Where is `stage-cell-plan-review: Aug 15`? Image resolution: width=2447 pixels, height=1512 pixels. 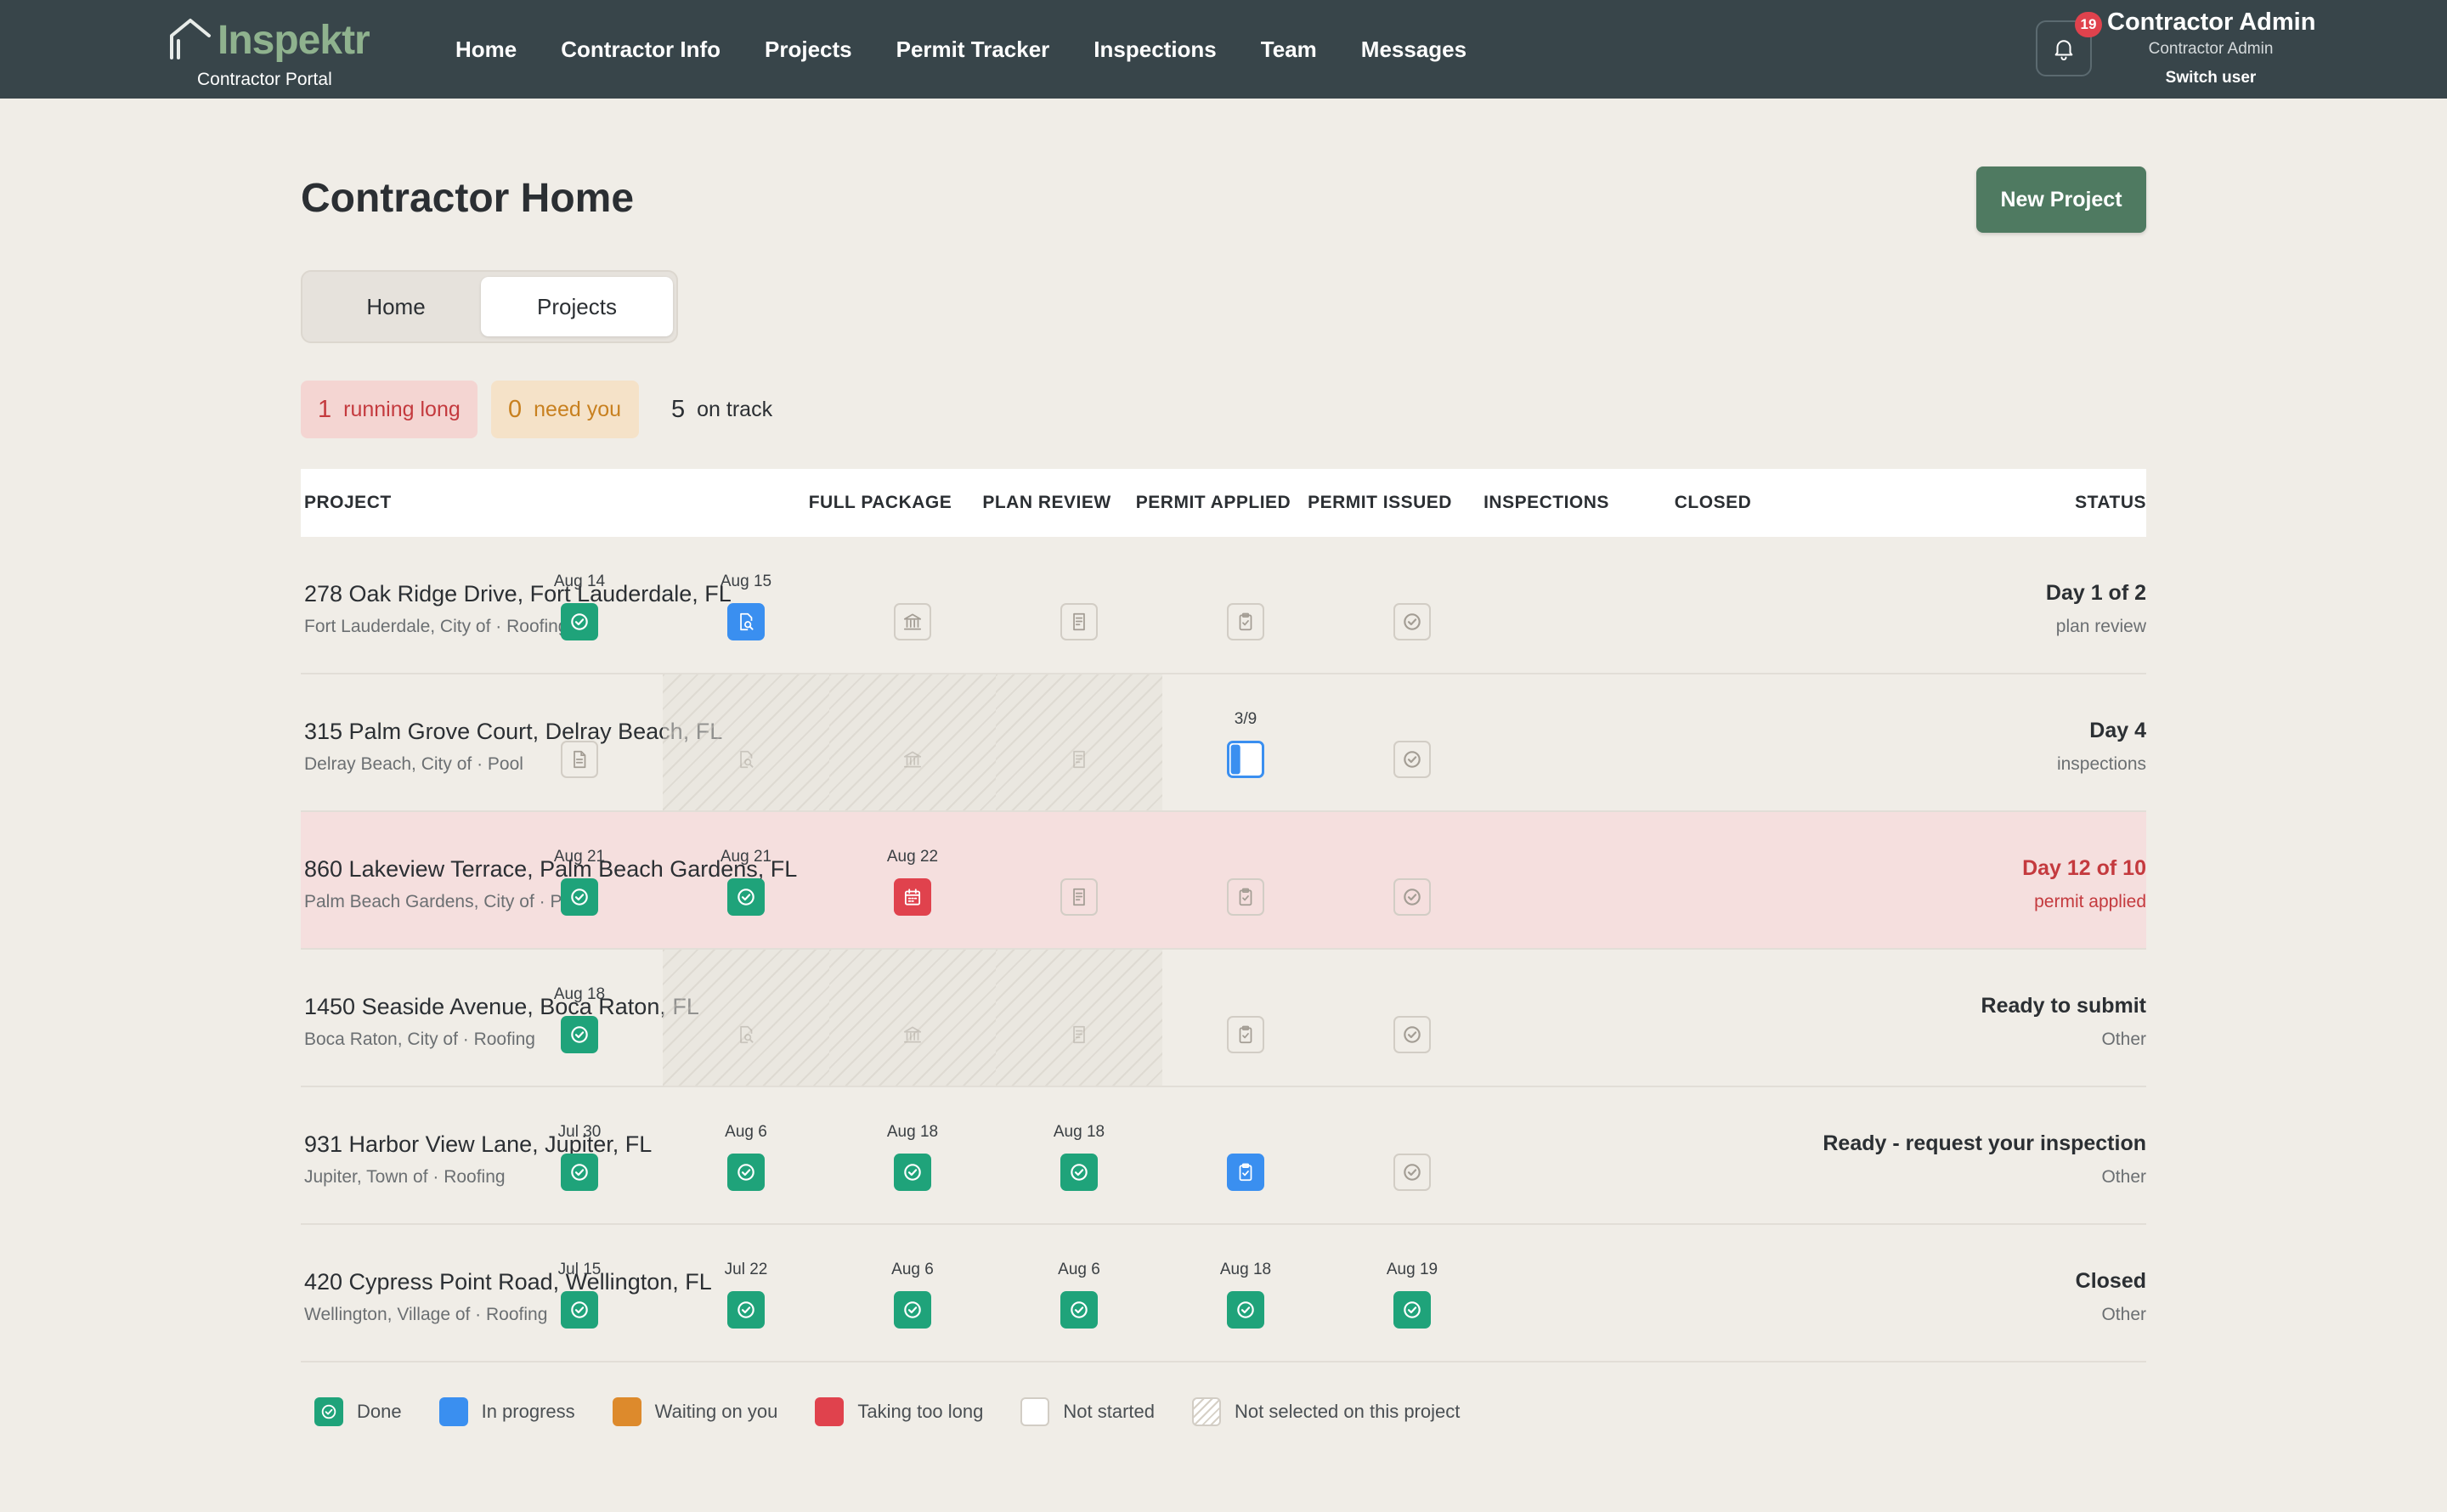 stage-cell-plan-review: Aug 15 is located at coordinates (746, 605).